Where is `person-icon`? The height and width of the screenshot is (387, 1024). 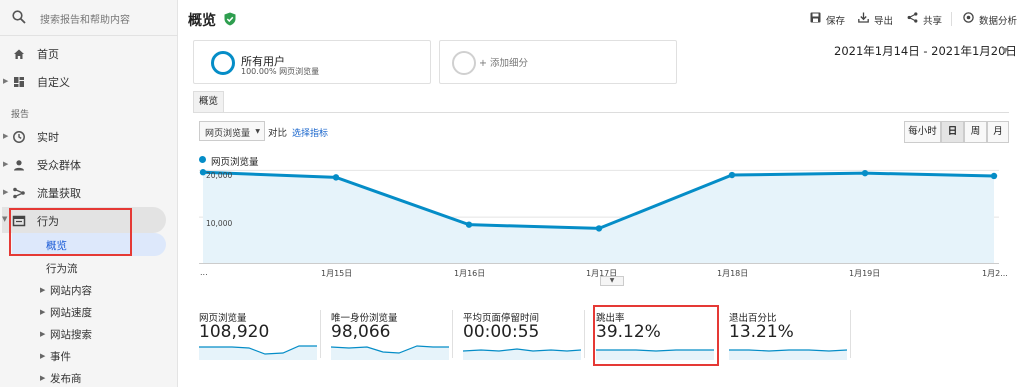
person-icon is located at coordinates (19, 164).